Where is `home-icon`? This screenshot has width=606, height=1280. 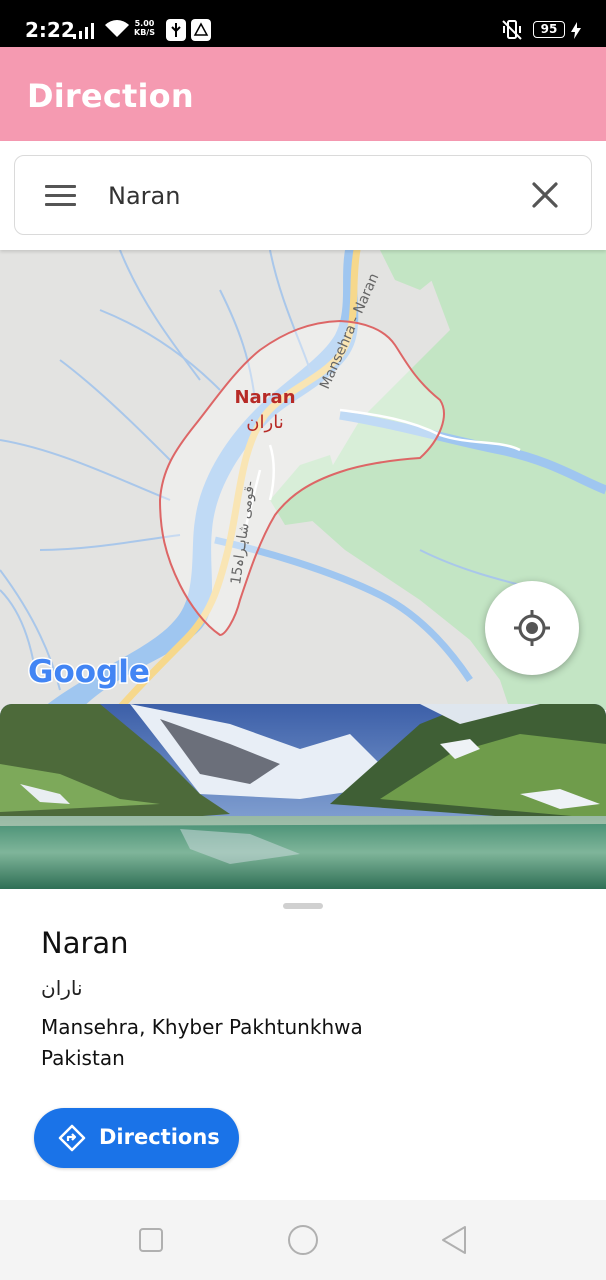
home-icon is located at coordinates (303, 1240).